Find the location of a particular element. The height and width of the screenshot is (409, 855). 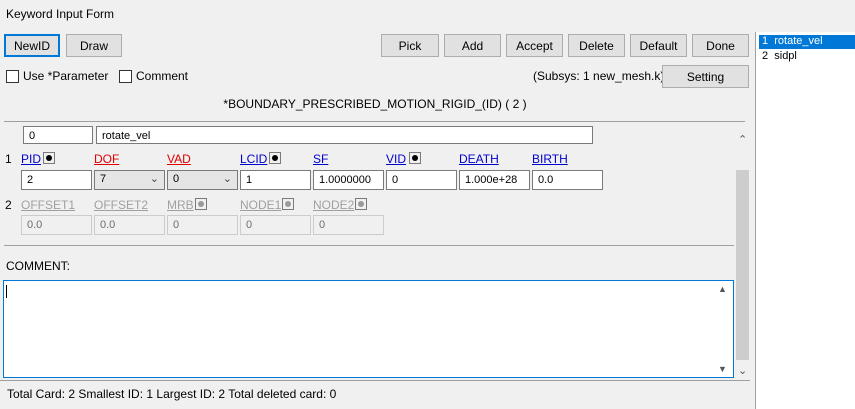

form-scrollbar-thumb is located at coordinates (742, 265).